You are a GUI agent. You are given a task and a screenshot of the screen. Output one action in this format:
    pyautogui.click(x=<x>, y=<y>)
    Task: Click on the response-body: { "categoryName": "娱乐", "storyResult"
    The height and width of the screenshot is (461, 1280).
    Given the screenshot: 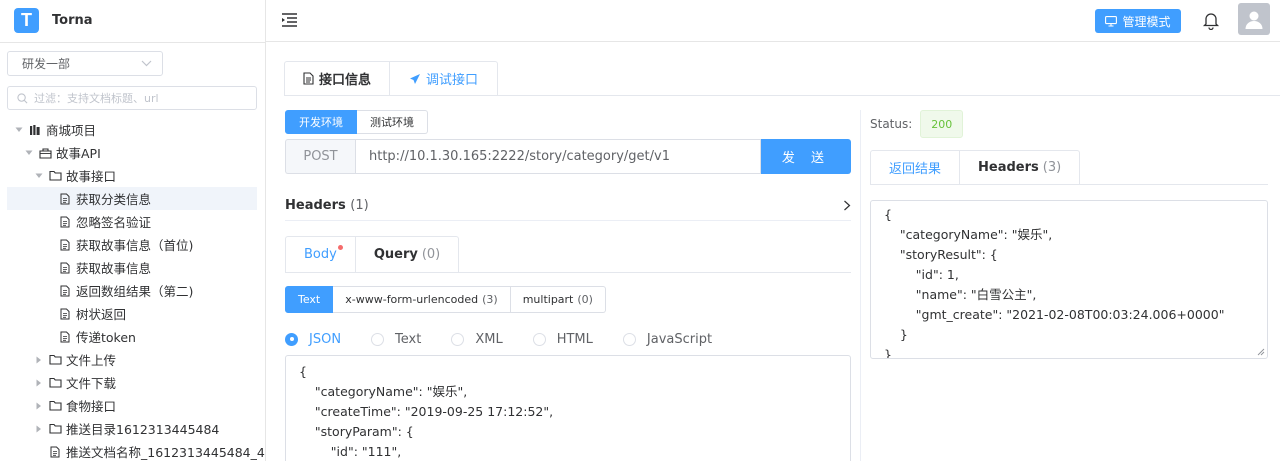 What is the action you would take?
    pyautogui.click(x=1069, y=279)
    